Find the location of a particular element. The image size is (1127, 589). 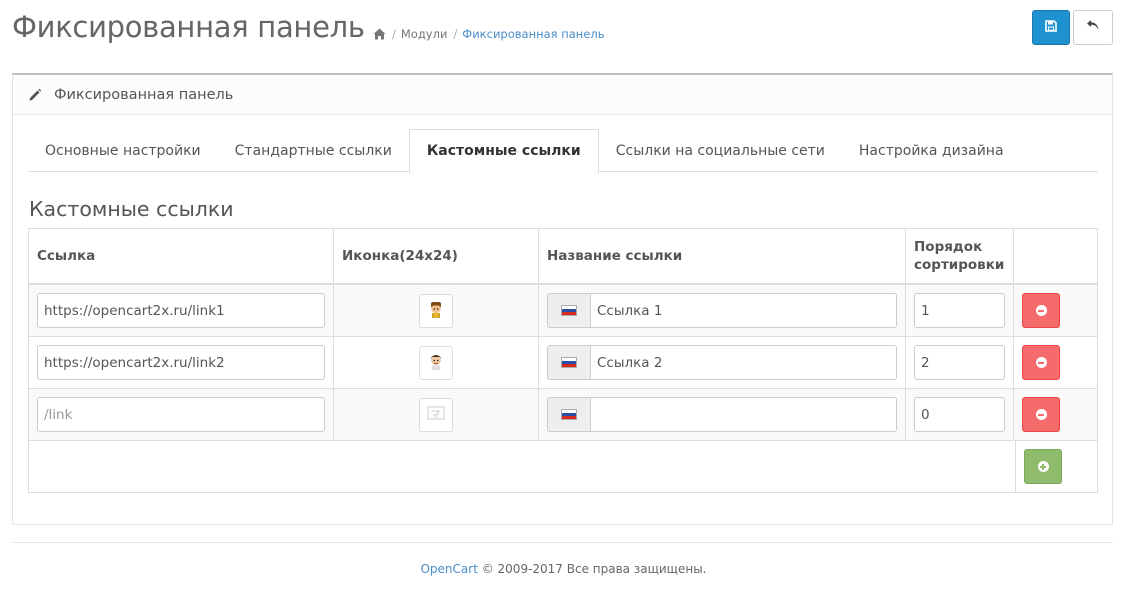

save-button is located at coordinates (1051, 27).